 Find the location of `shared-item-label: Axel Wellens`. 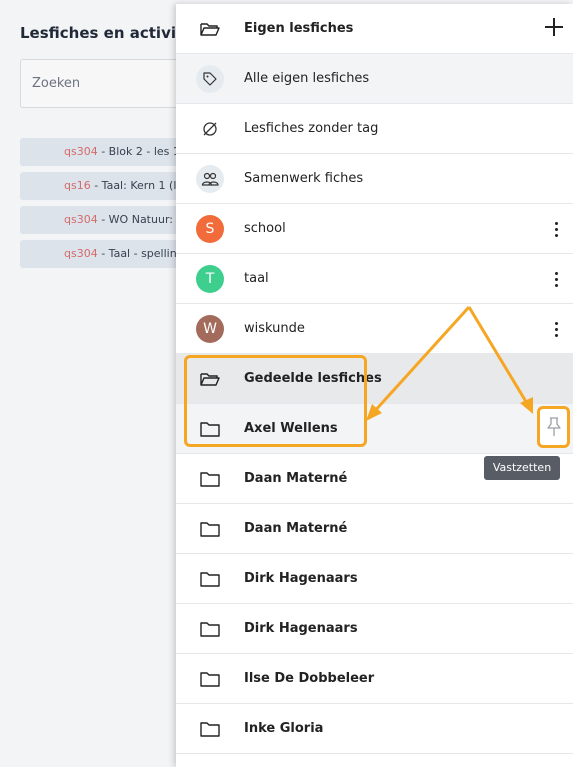

shared-item-label: Axel Wellens is located at coordinates (291, 428).